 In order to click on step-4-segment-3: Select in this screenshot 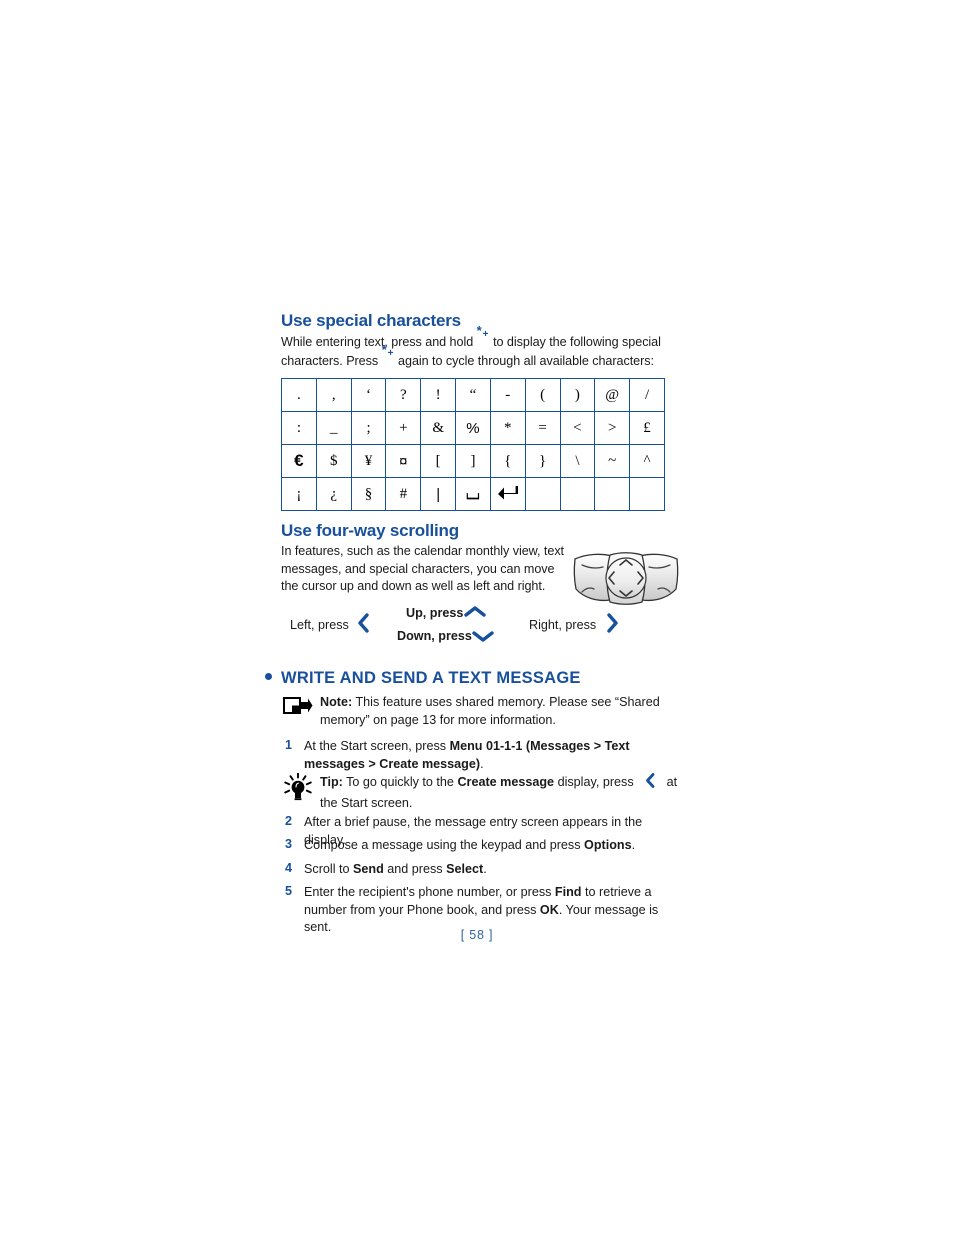, I will do `click(465, 869)`.